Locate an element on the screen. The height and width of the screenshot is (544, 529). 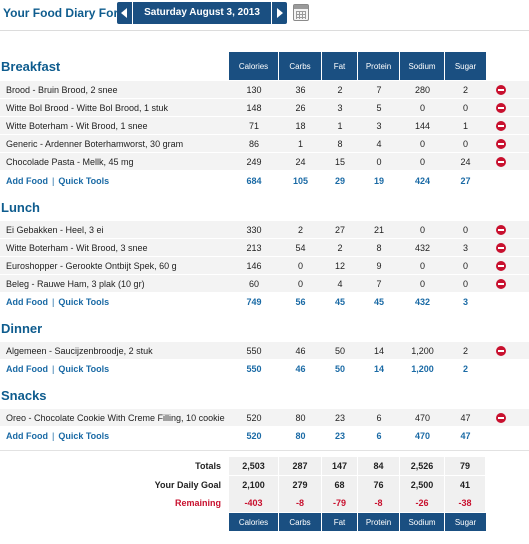
total-calories: 520 is located at coordinates (254, 436).